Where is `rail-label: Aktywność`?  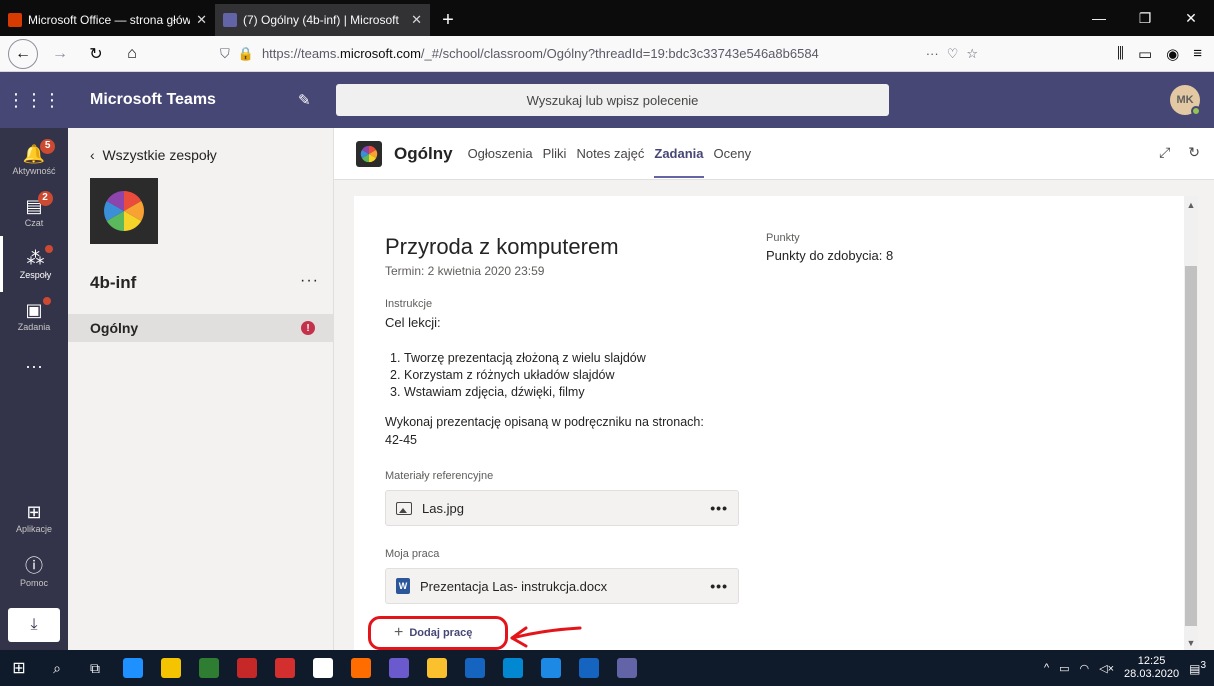
rail-label: Aktywność is located at coordinates (34, 170).